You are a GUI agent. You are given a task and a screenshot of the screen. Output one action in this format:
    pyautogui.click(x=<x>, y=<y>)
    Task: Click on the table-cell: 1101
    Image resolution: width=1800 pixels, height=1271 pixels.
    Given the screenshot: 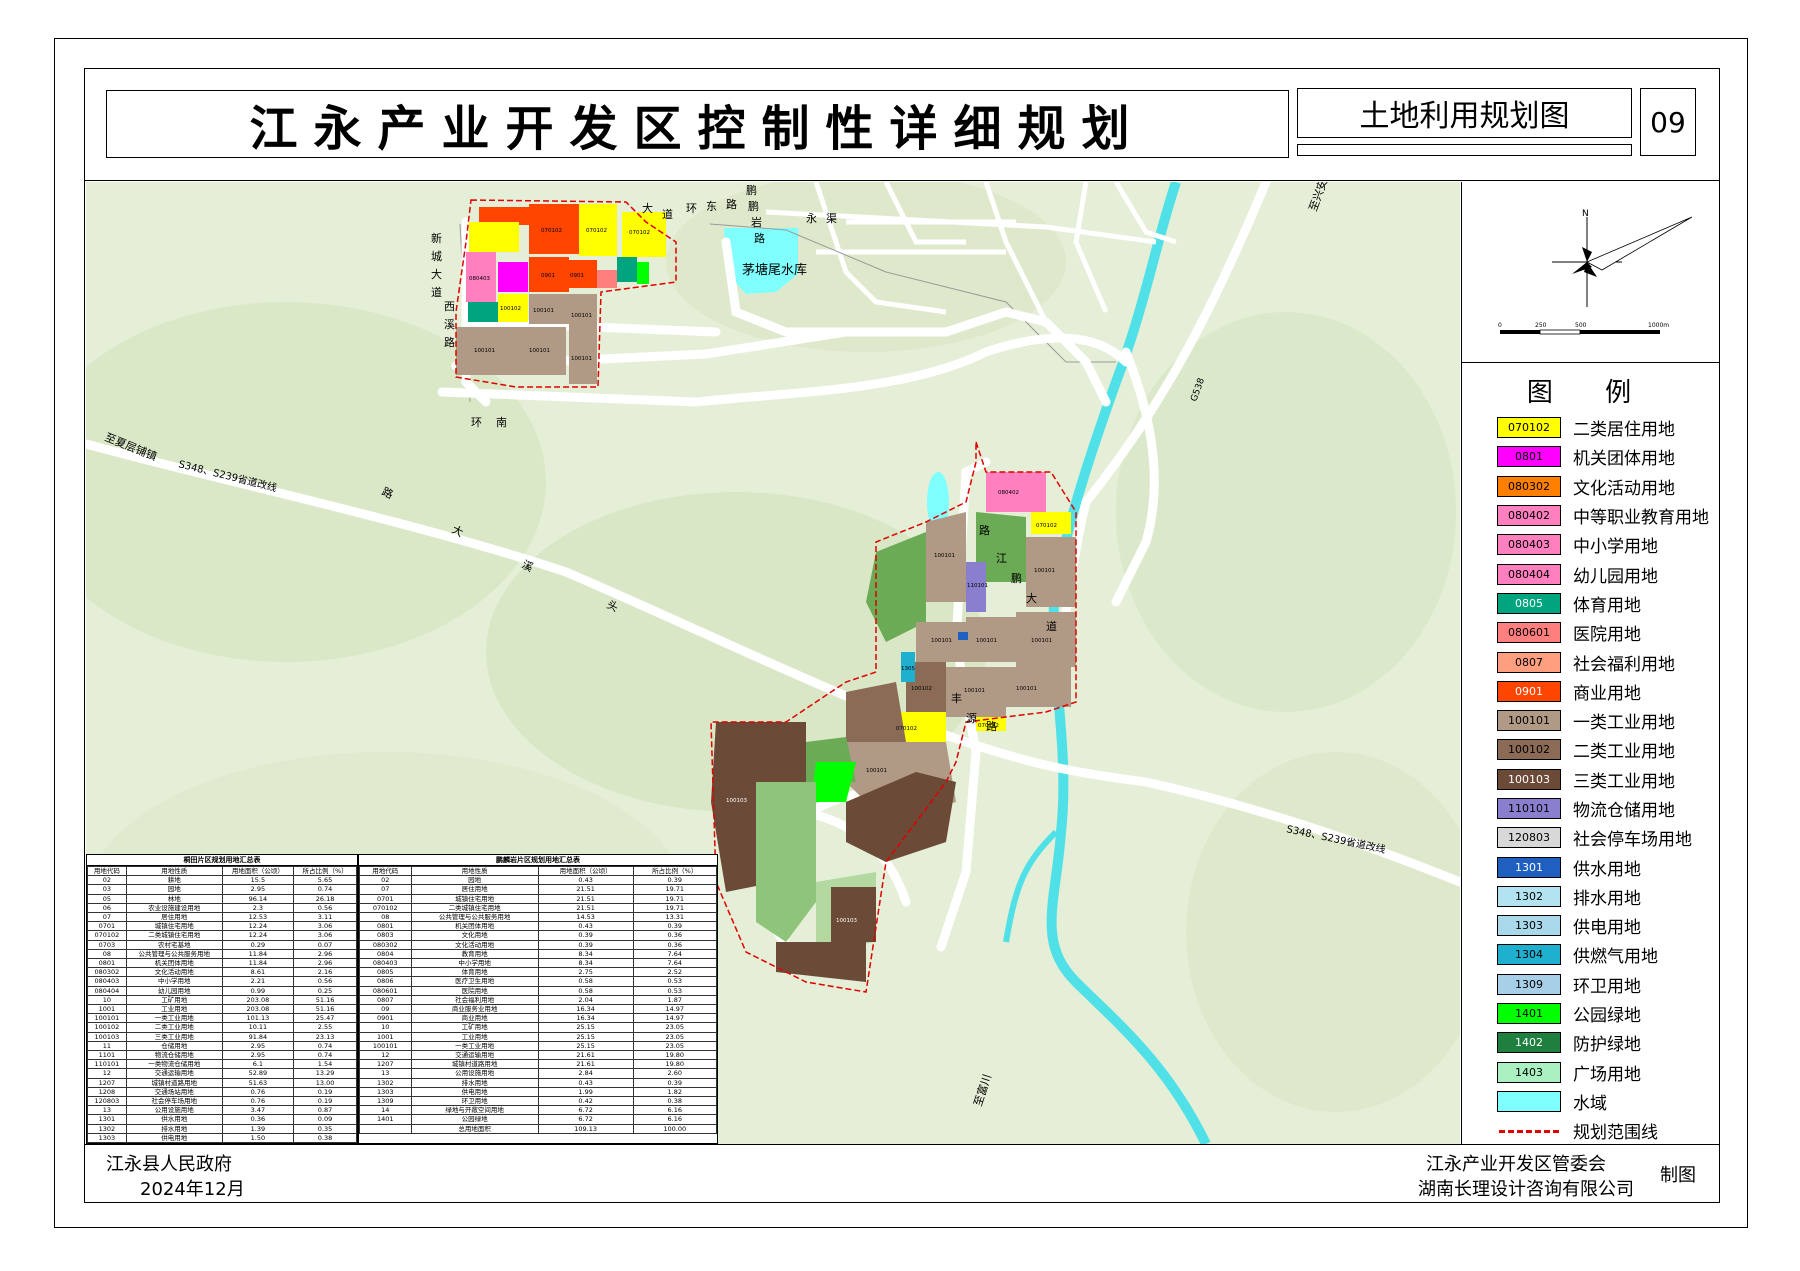 What is the action you would take?
    pyautogui.click(x=107, y=1055)
    